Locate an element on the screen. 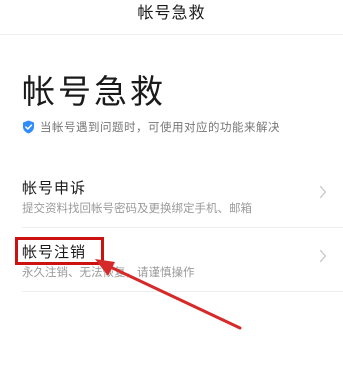 The height and width of the screenshot is (365, 343). nav-divider is located at coordinates (171, 34).